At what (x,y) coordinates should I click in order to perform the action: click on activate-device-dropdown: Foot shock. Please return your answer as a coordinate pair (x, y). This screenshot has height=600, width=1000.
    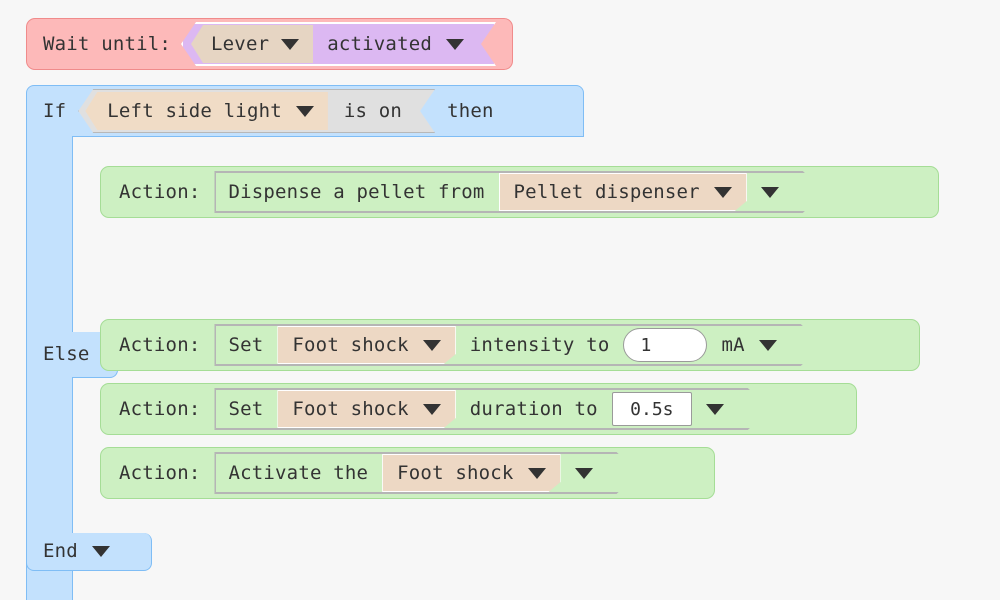
    Looking at the image, I should click on (471, 473).